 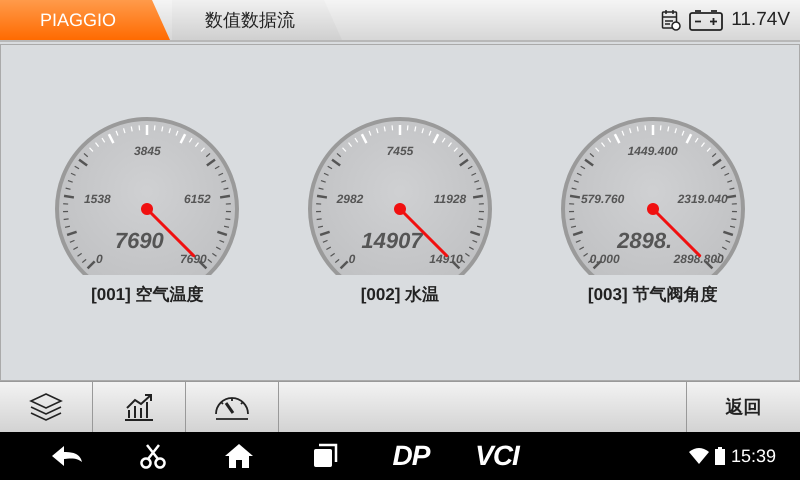 I want to click on gauge-value: 14907, so click(x=392, y=241).